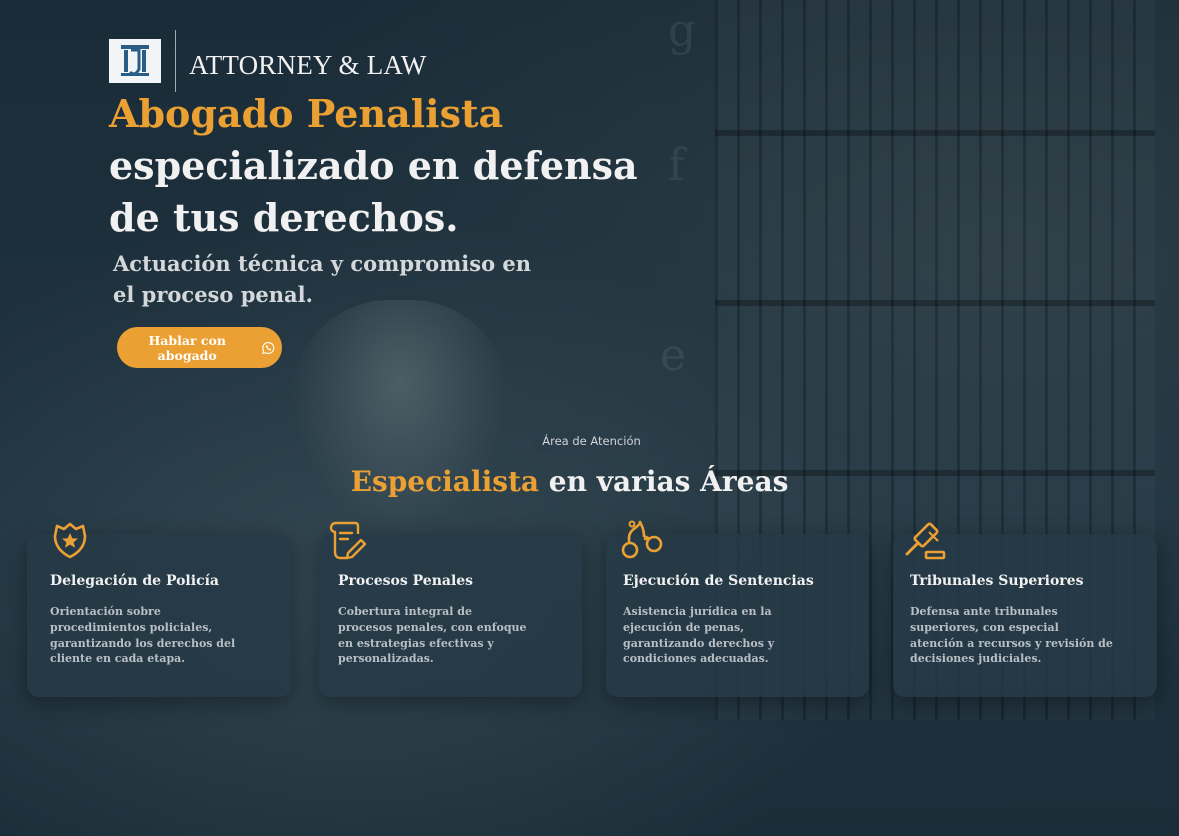 This screenshot has width=1179, height=836. I want to click on background-glyph: f, so click(676, 165).